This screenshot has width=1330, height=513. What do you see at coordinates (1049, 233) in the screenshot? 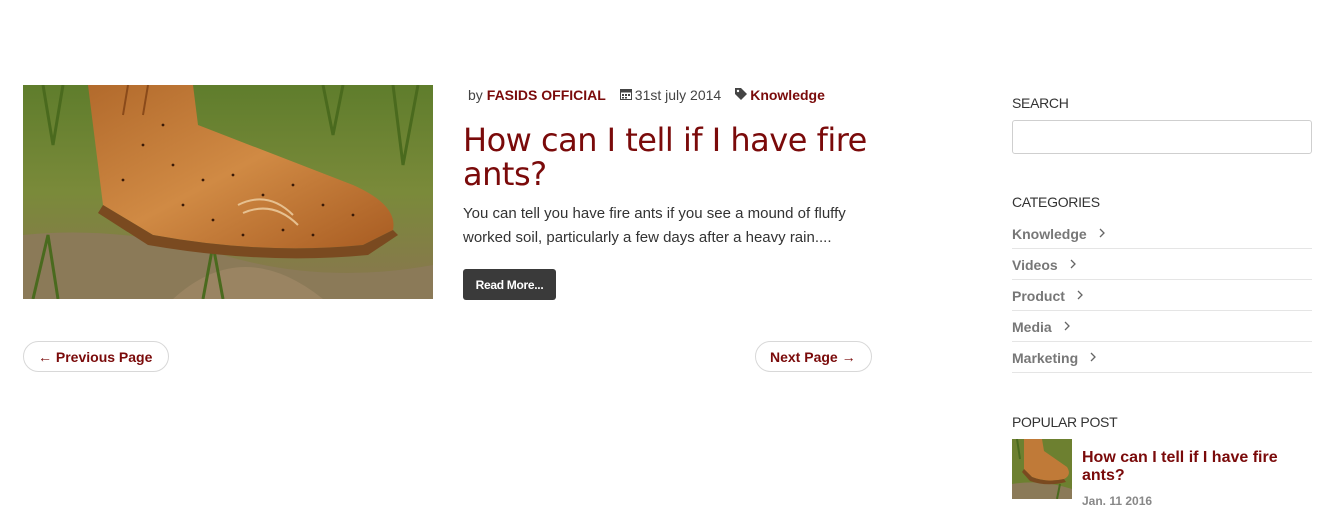
I see `category-label: Knowledge` at bounding box center [1049, 233].